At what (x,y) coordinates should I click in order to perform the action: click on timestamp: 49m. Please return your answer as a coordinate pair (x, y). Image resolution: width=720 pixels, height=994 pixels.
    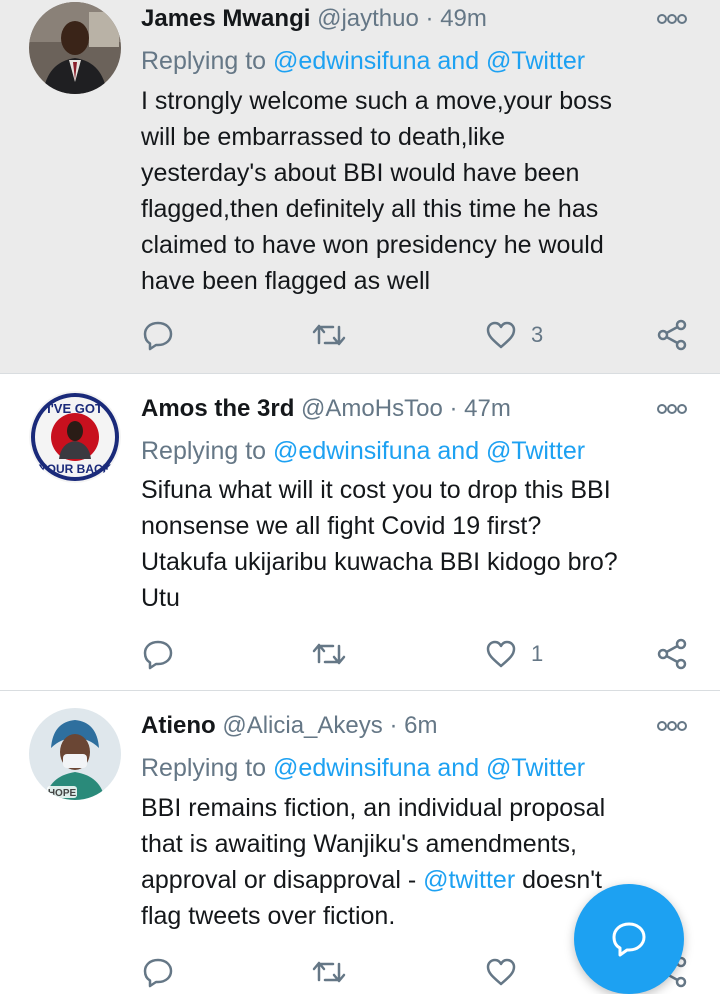
    Looking at the image, I should click on (463, 18).